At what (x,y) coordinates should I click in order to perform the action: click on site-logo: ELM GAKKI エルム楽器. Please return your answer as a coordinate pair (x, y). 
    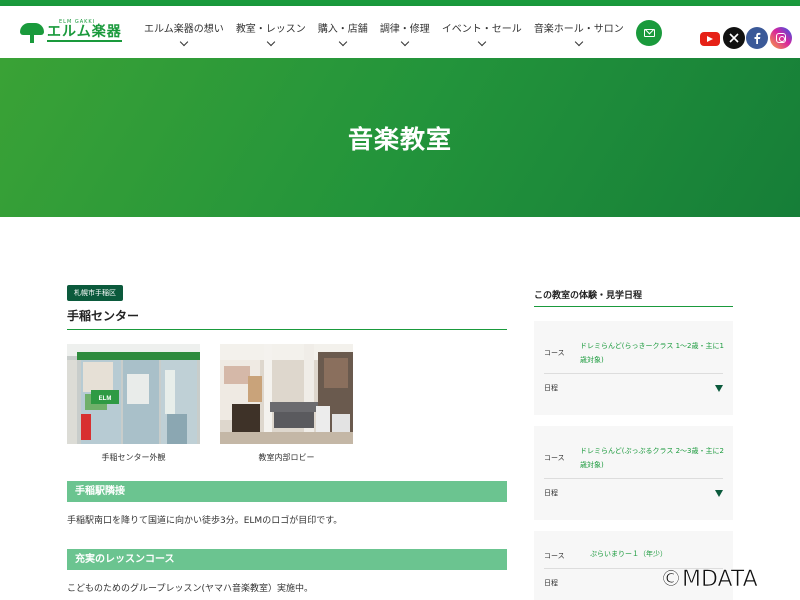
    Looking at the image, I should click on (71, 31).